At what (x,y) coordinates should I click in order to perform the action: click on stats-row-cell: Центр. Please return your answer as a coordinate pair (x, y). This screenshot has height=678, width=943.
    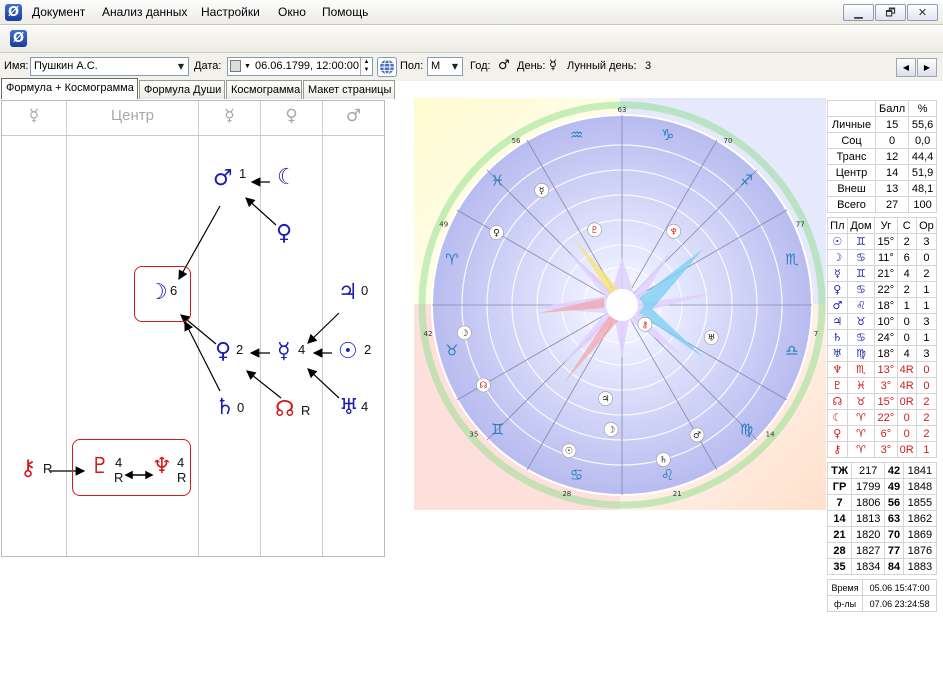
    Looking at the image, I should click on (851, 172).